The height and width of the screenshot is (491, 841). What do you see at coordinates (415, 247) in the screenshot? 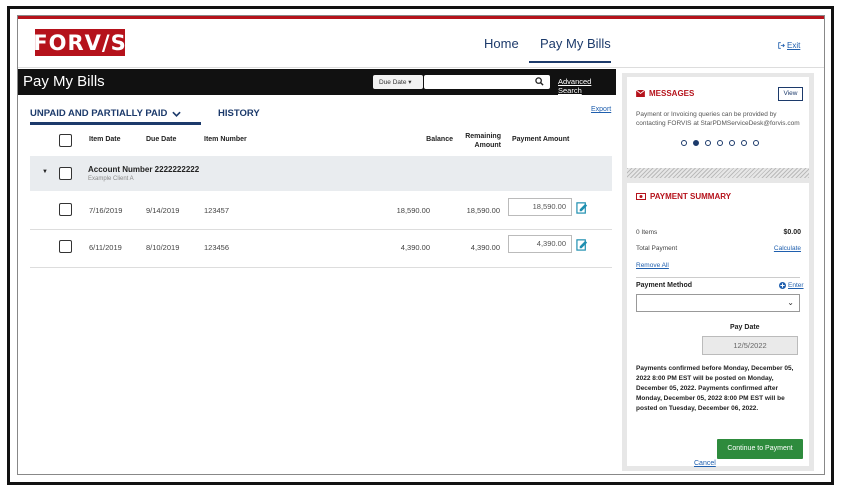
I see `row-balance: 4,390.00` at bounding box center [415, 247].